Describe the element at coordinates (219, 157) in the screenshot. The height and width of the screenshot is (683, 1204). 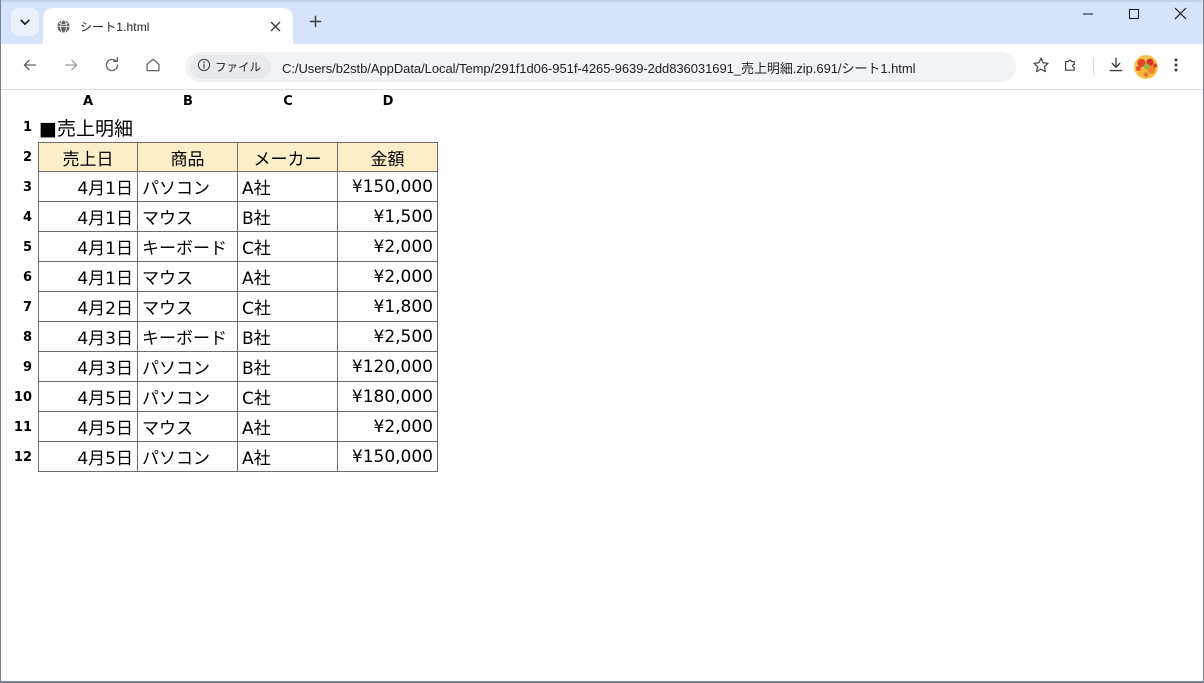
I see `sheet-row-2: 2 売上日 商品 メーカー 金額` at that location.